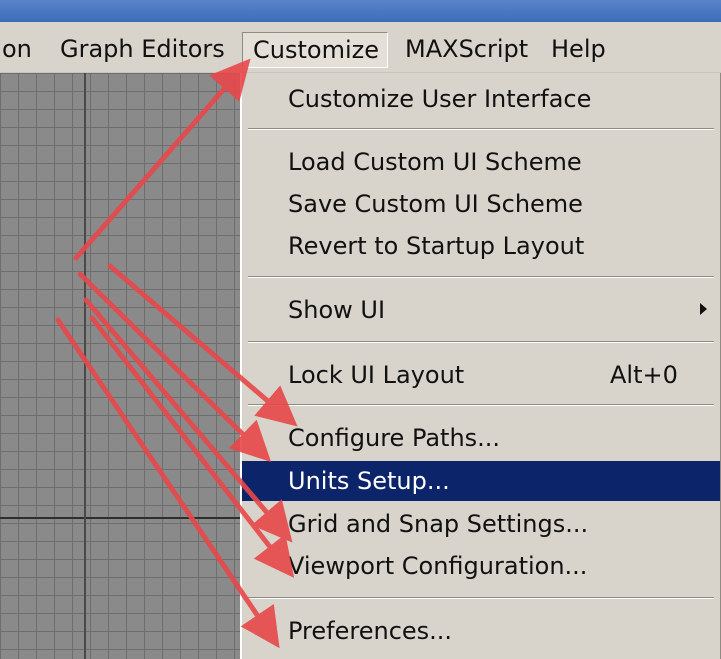  Describe the element at coordinates (440, 99) in the screenshot. I see `menu-item-label: Customize User Interface` at that location.